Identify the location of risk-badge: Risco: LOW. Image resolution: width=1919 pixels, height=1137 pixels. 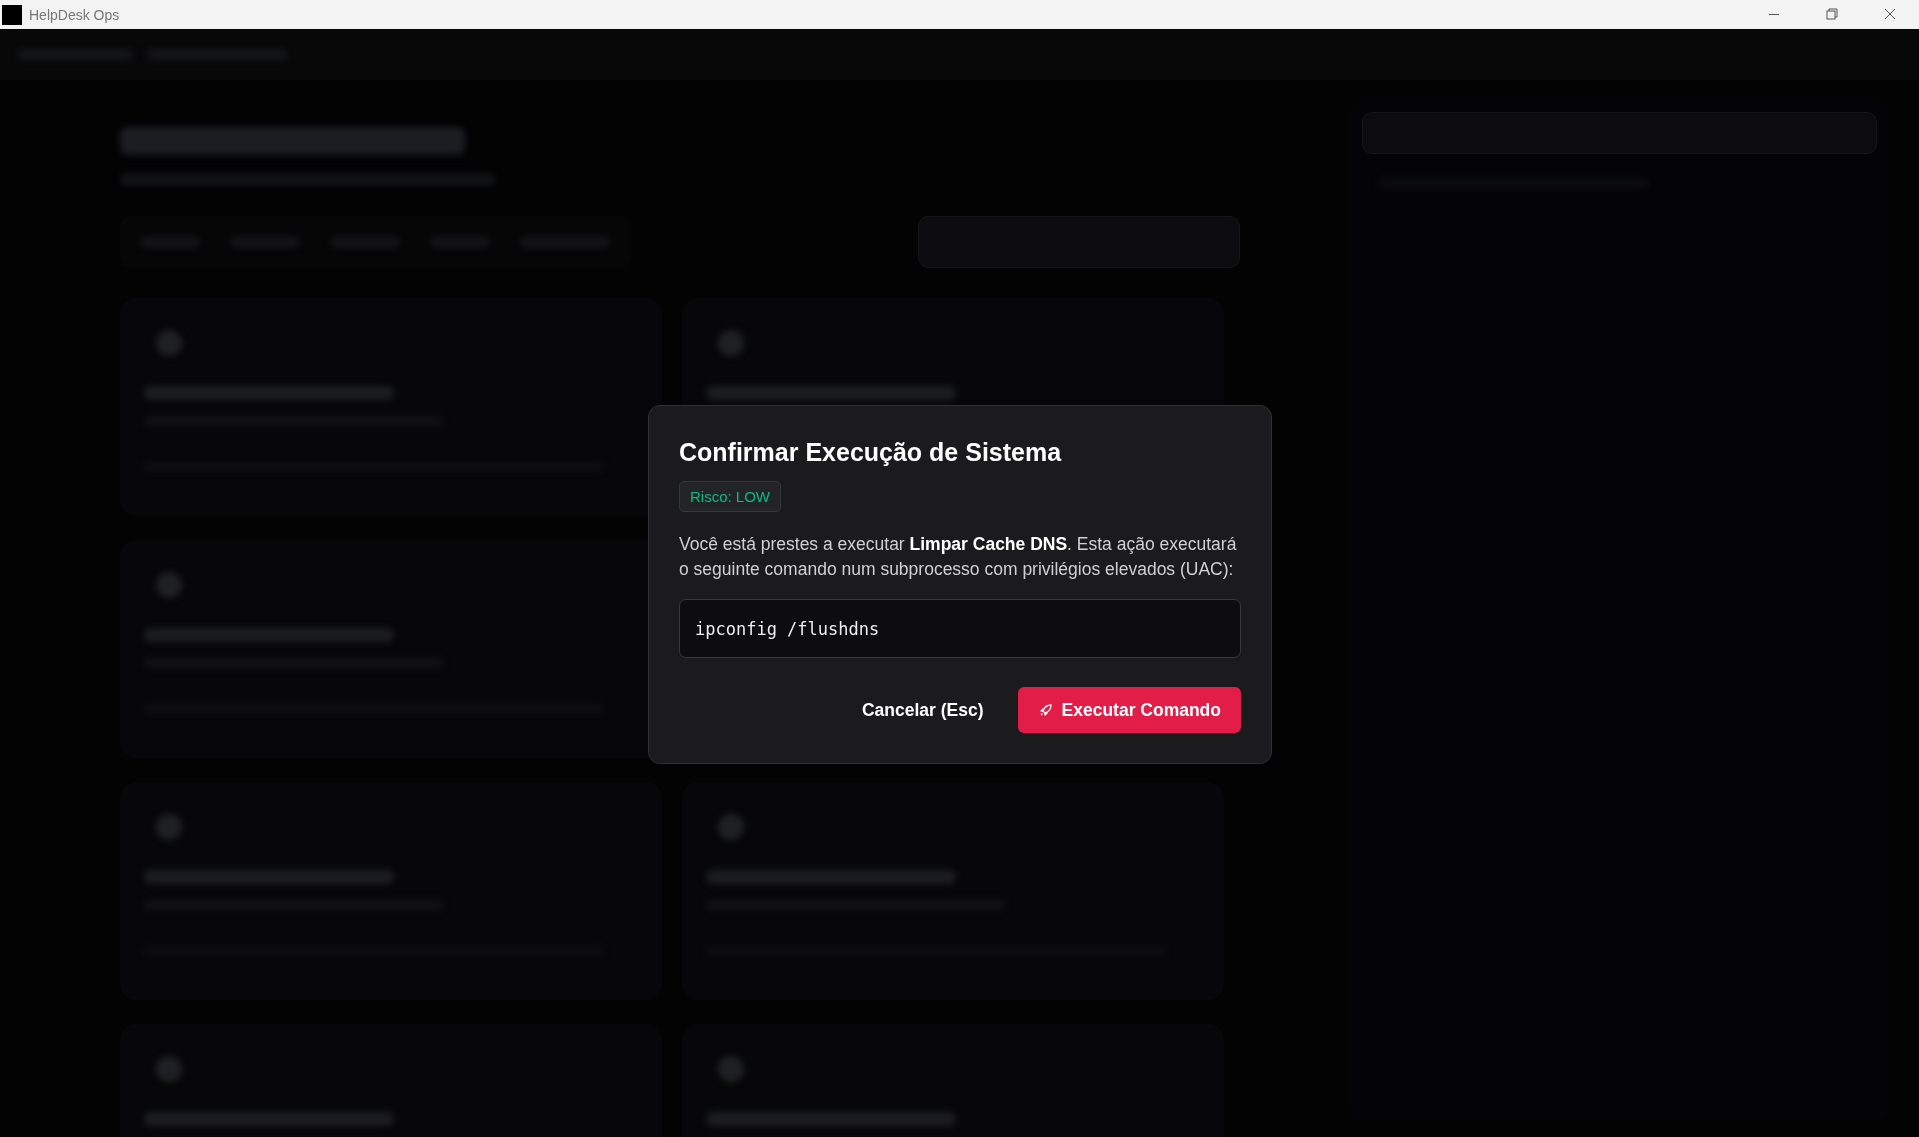
(730, 496).